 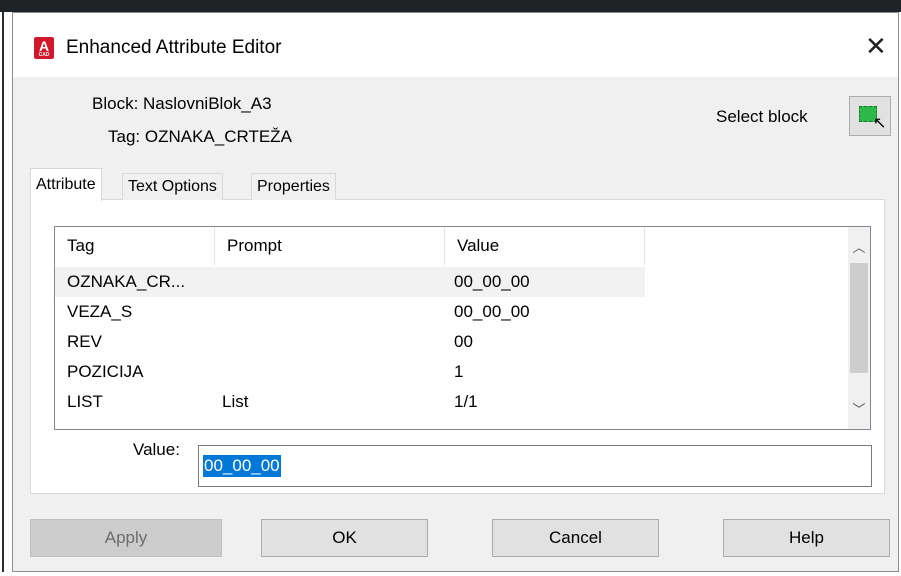 I want to click on cell-value: 00, so click(x=463, y=341).